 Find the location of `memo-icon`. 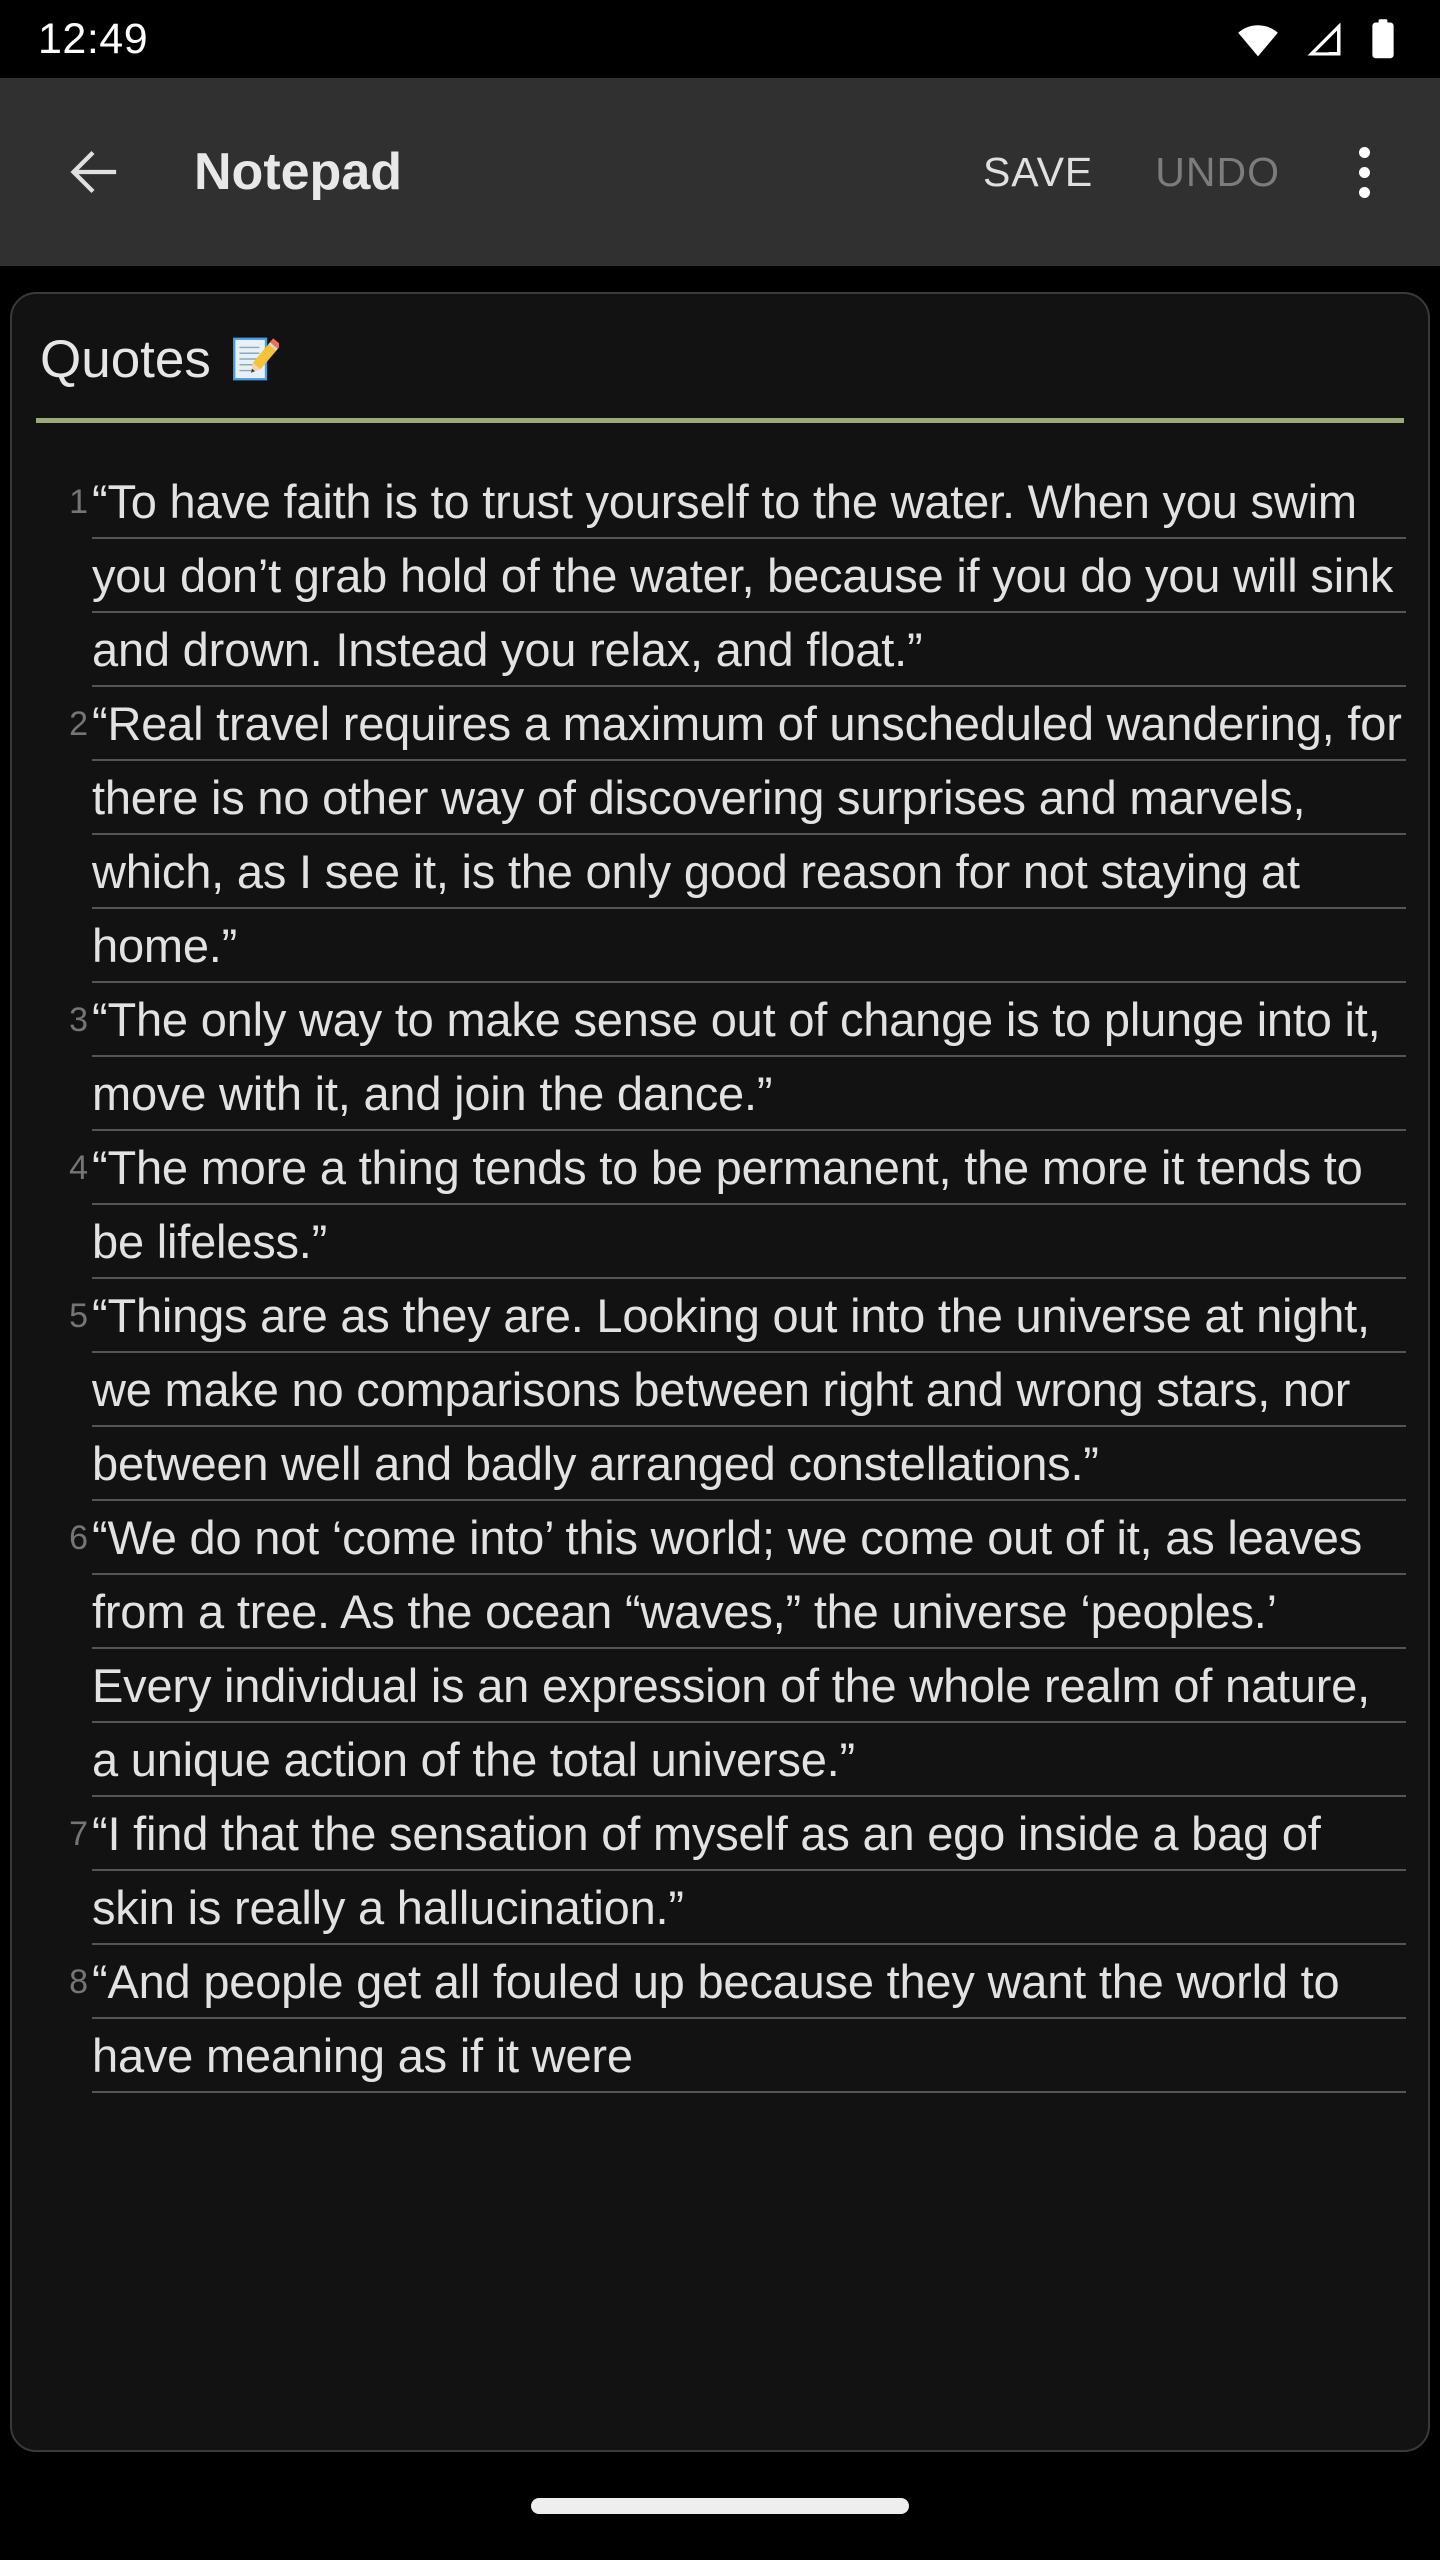

memo-icon is located at coordinates (253, 359).